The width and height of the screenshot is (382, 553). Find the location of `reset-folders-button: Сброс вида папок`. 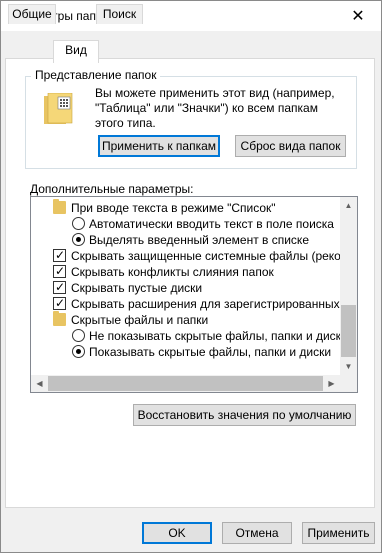

reset-folders-button: Сброс вида папок is located at coordinates (290, 146).